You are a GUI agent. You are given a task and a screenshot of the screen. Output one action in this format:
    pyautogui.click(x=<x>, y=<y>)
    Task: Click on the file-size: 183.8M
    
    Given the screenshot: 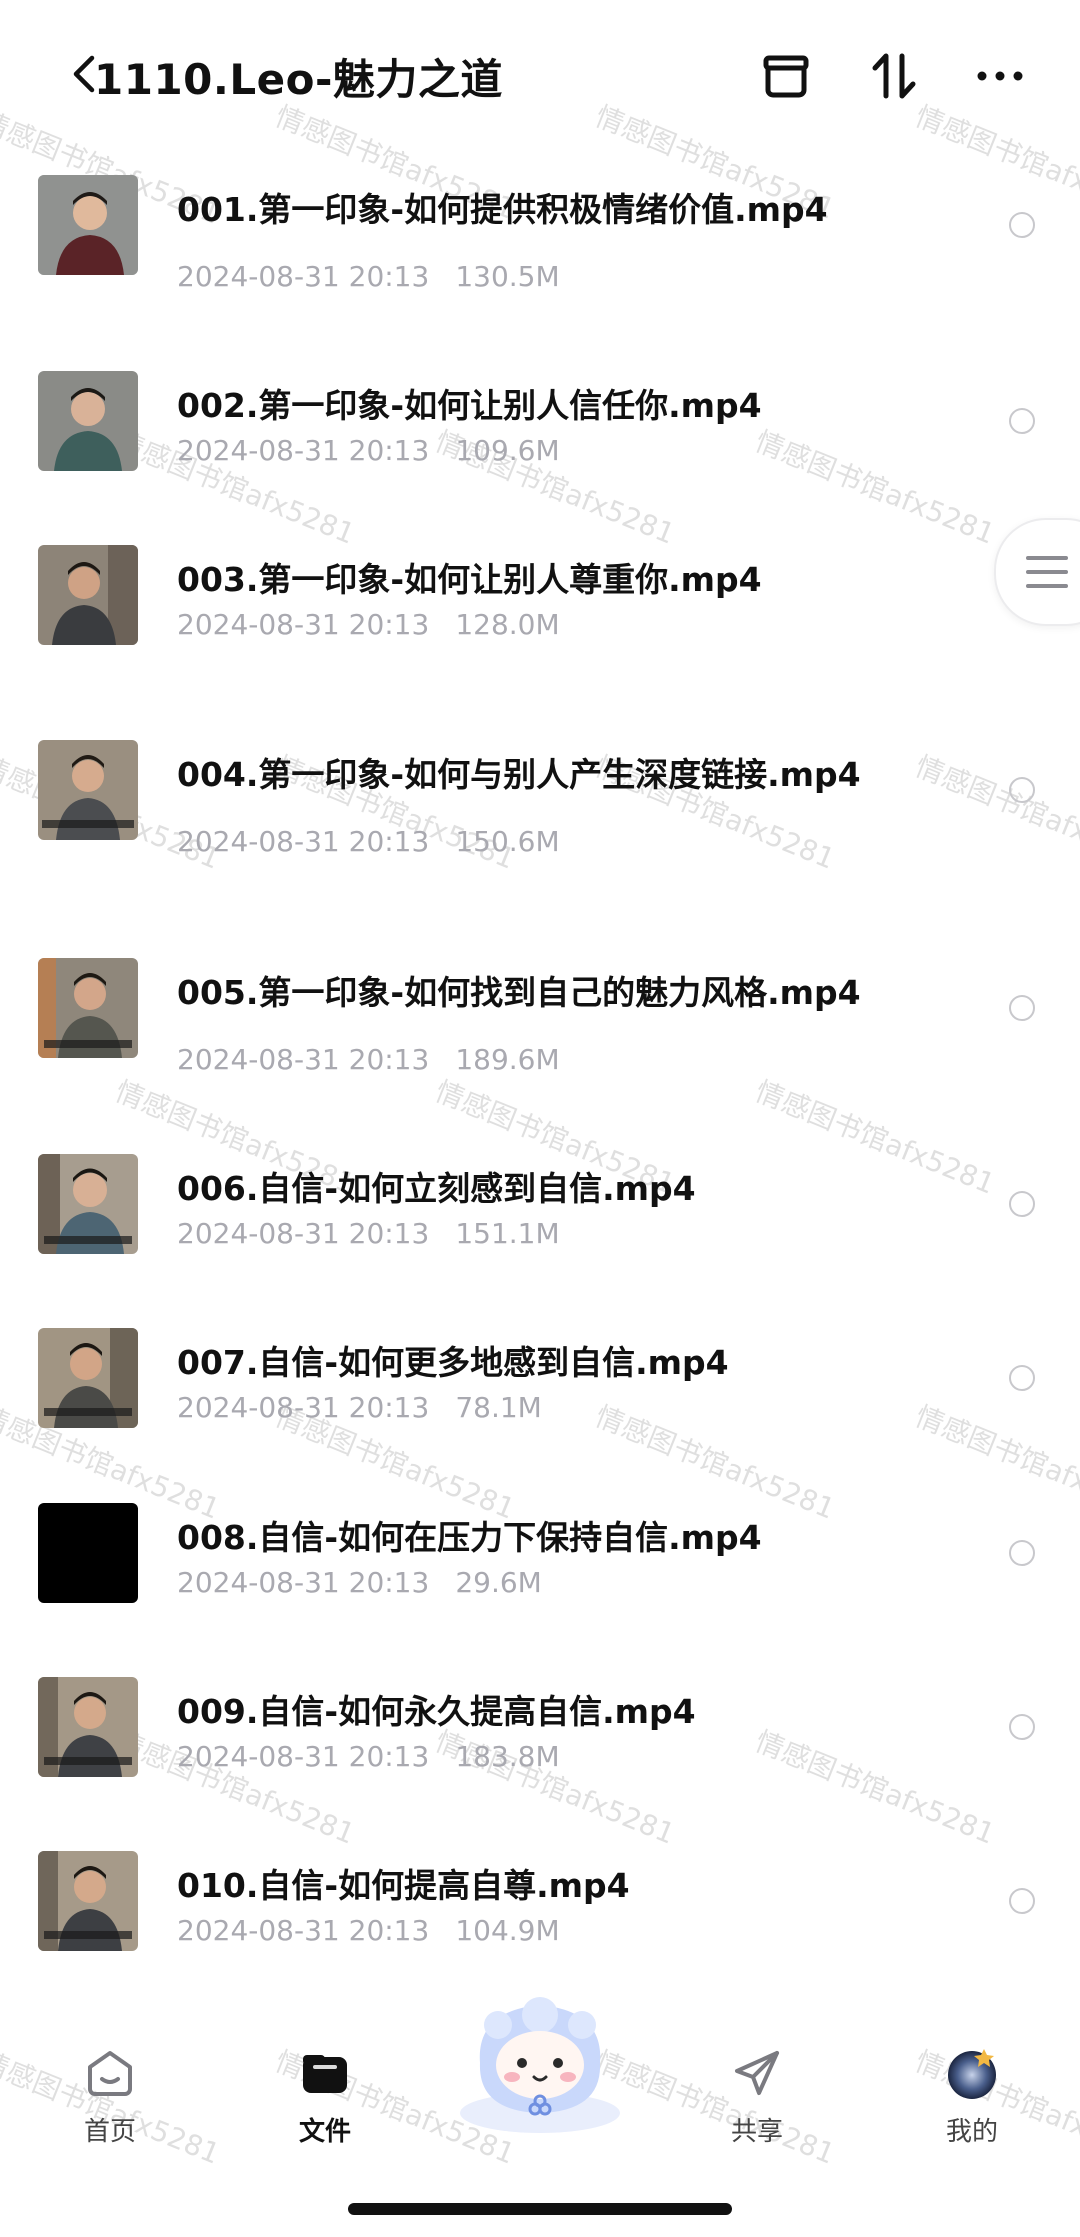 What is the action you would take?
    pyautogui.click(x=507, y=1756)
    